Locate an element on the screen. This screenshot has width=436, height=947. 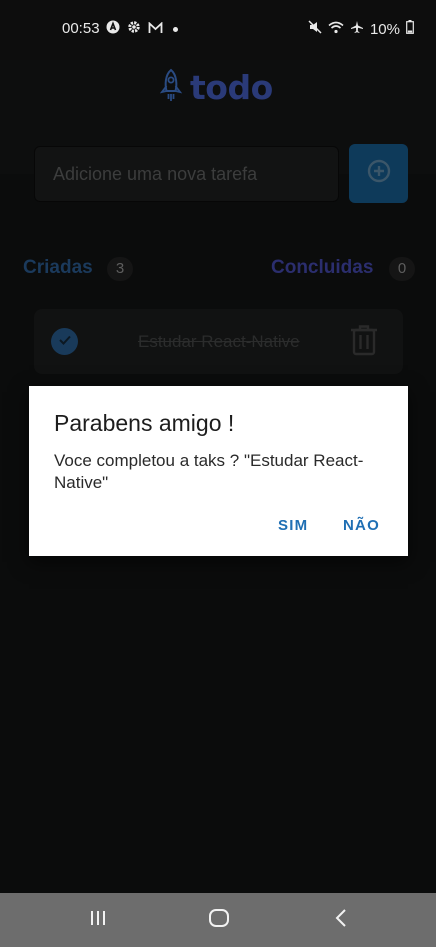
task-item: Estudar React-Native is located at coordinates (218, 341).